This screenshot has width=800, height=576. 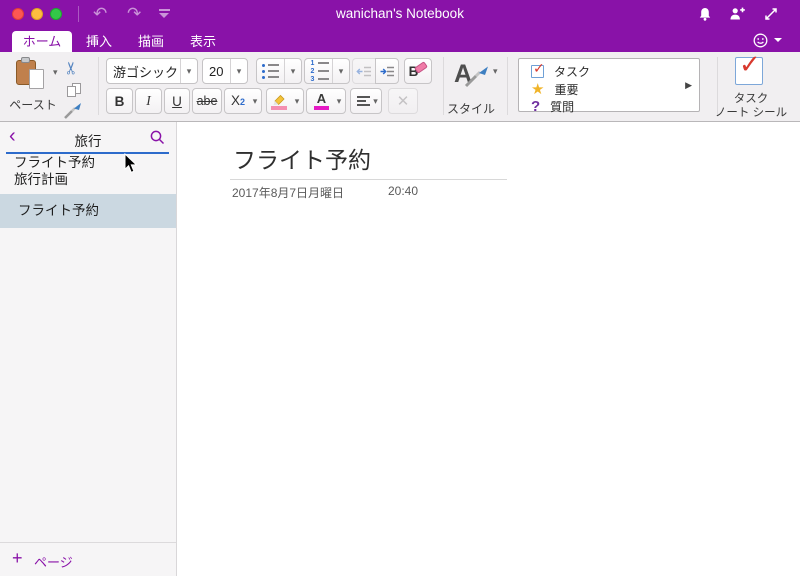 I want to click on titlebar: ↶ ↷ wanichan's Notebook, so click(x=400, y=14).